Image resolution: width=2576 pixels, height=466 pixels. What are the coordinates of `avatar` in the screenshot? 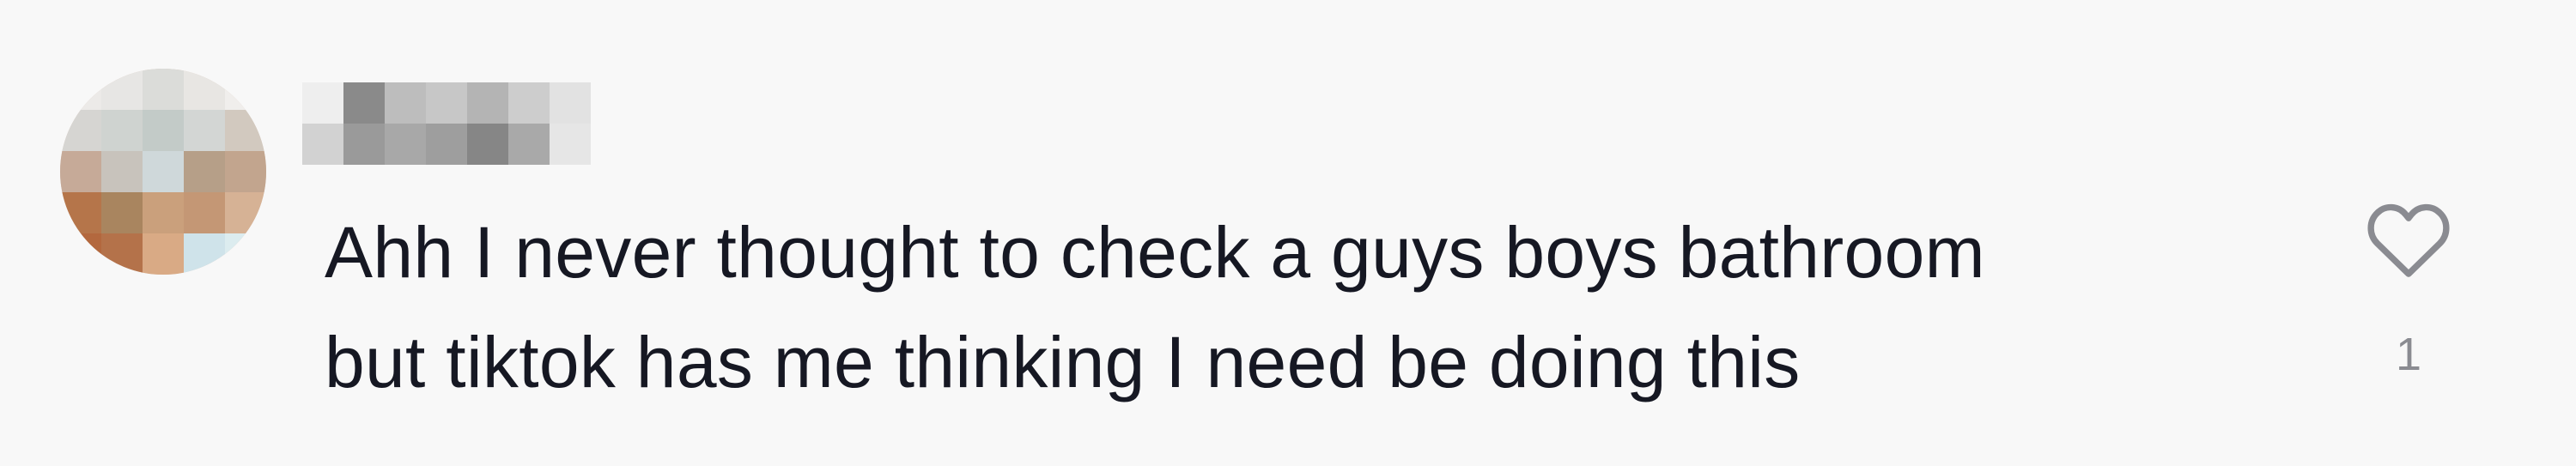 It's located at (163, 172).